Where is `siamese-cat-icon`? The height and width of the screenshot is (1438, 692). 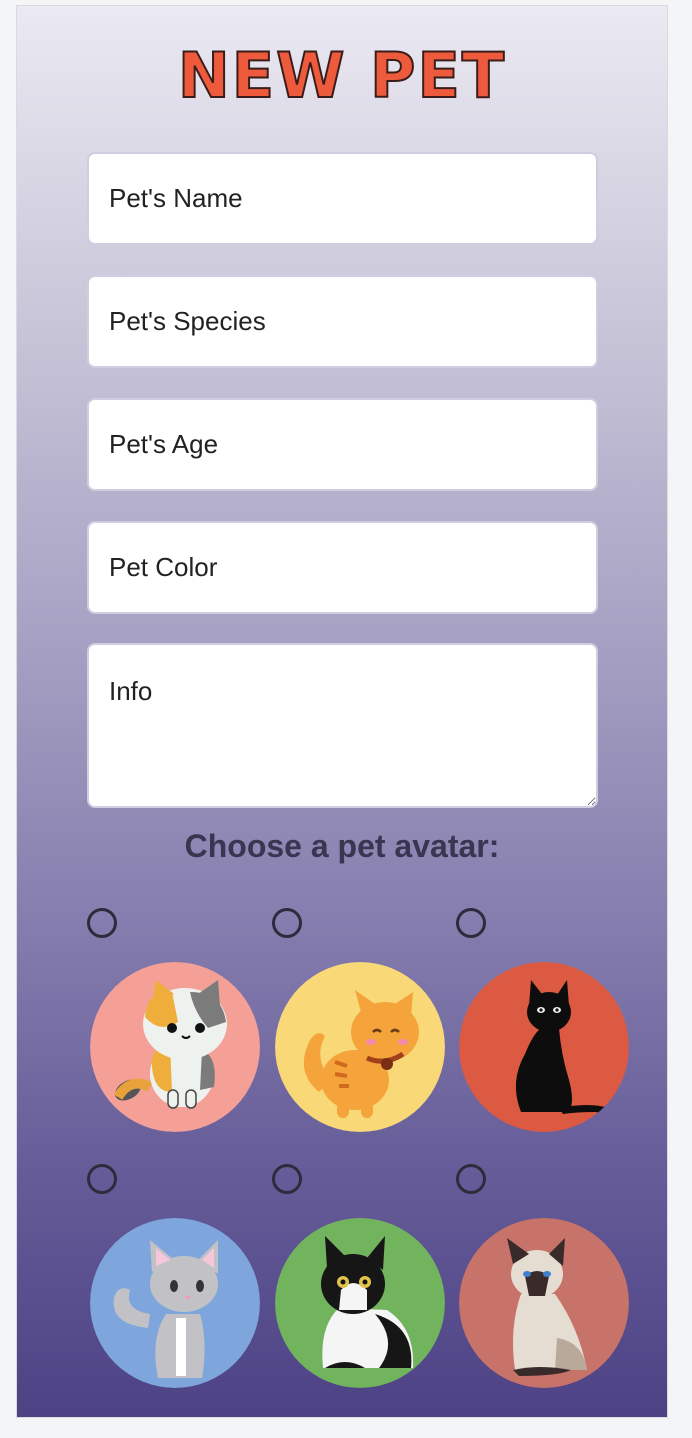
siamese-cat-icon is located at coordinates (544, 1303).